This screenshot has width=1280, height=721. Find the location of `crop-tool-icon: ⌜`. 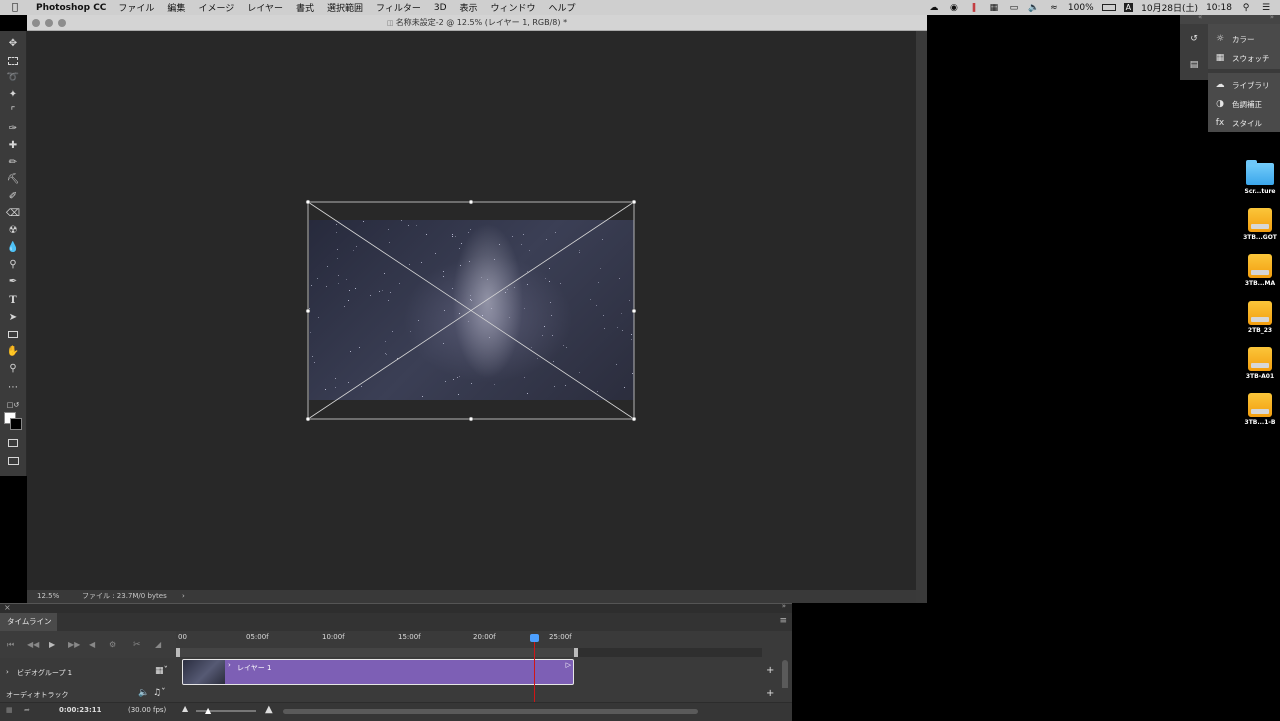

crop-tool-icon: ⌜ is located at coordinates (13, 111).